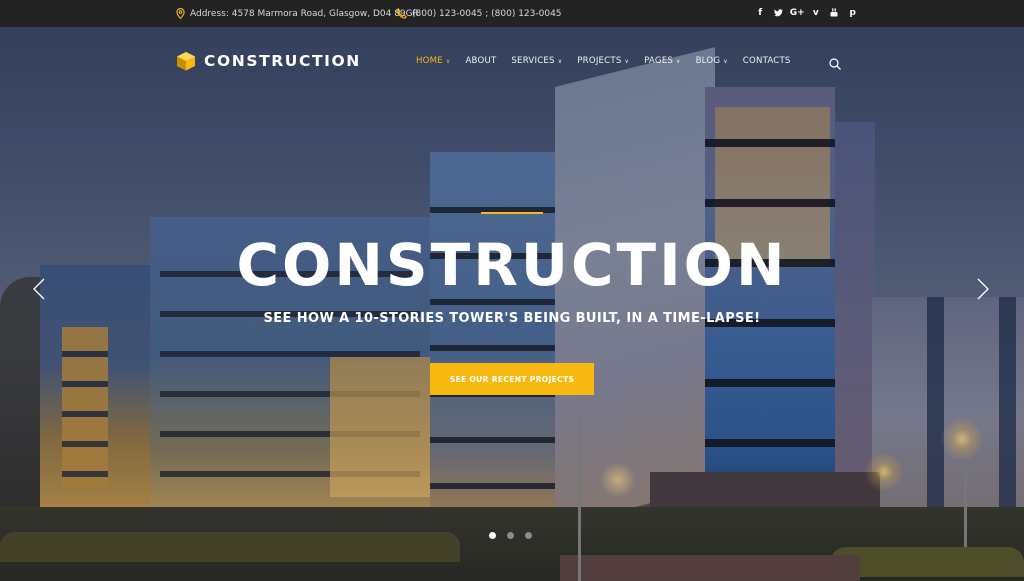 The image size is (1024, 581). Describe the element at coordinates (834, 13) in the screenshot. I see `youtube-icon` at that location.